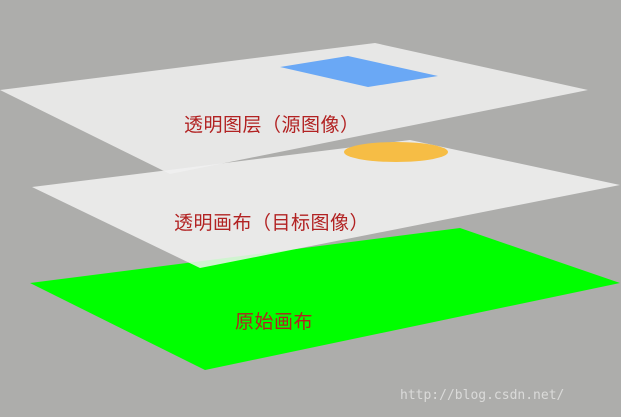 The image size is (621, 417). What do you see at coordinates (396, 152) in the screenshot?
I see `target-ellipse-shape` at bounding box center [396, 152].